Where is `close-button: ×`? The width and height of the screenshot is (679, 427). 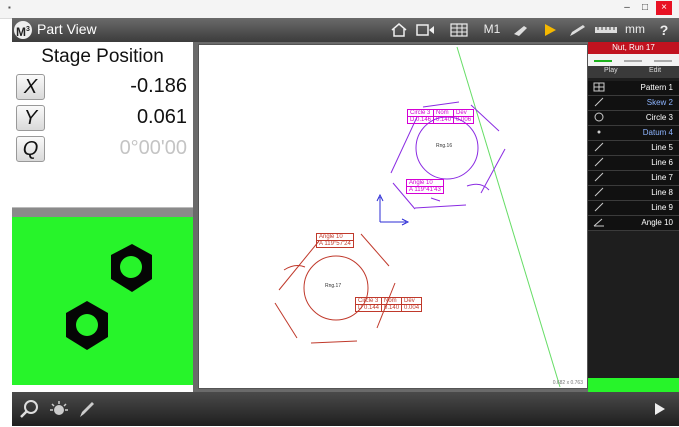 close-button: × is located at coordinates (664, 8).